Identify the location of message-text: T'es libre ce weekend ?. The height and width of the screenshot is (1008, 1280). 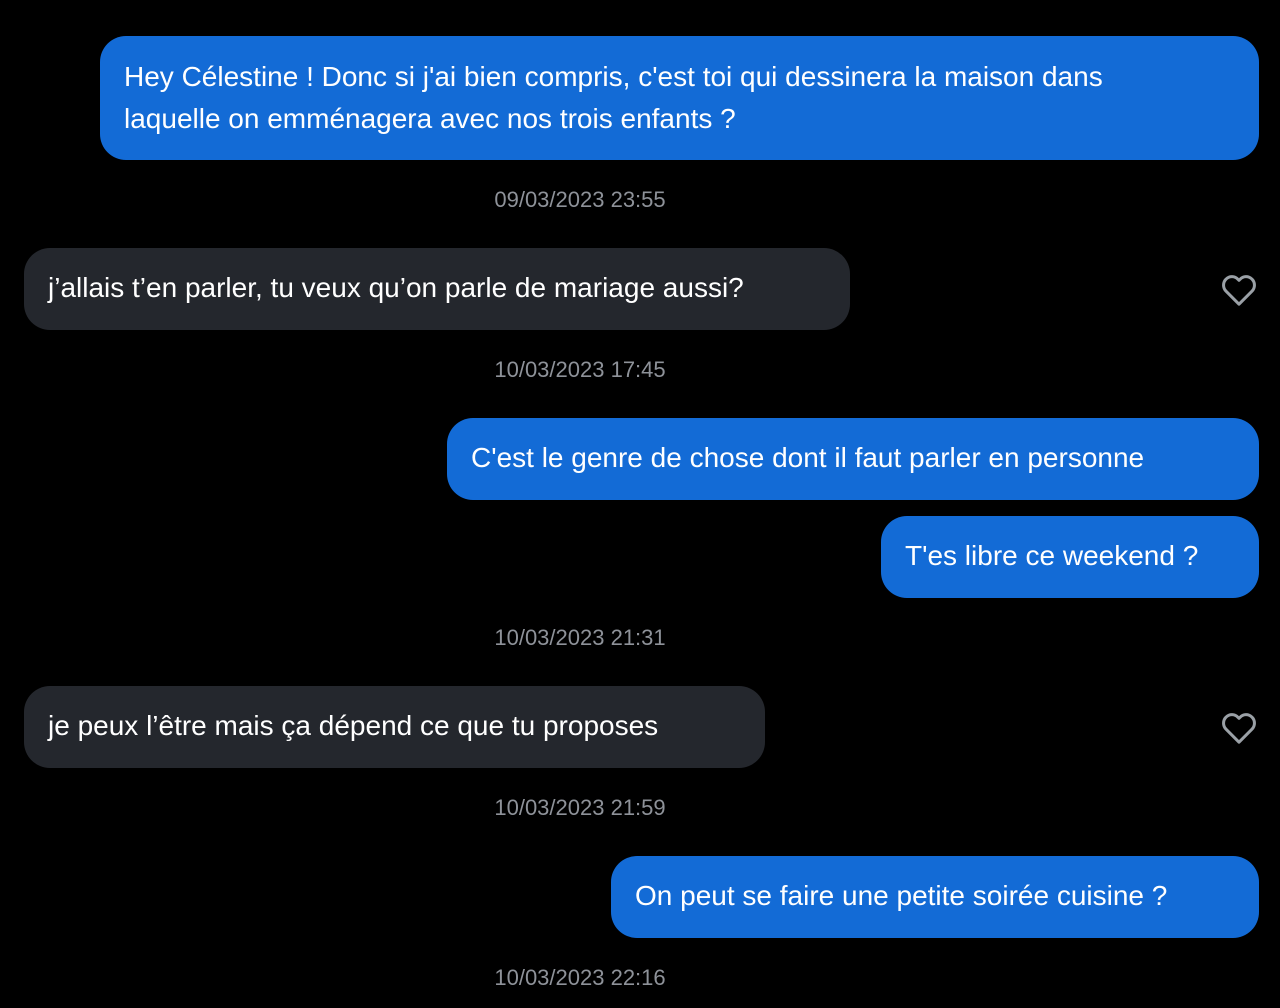
(1052, 555).